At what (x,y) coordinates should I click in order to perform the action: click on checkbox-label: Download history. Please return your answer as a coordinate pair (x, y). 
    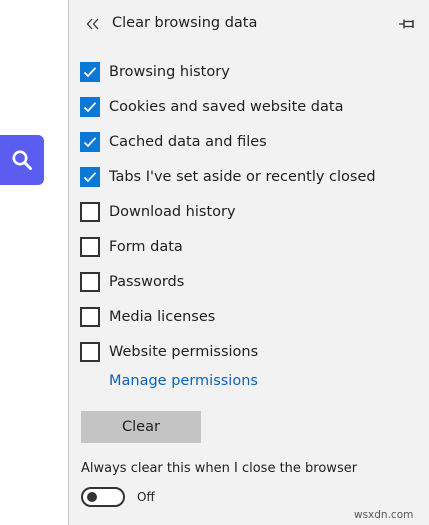
    Looking at the image, I should click on (172, 212).